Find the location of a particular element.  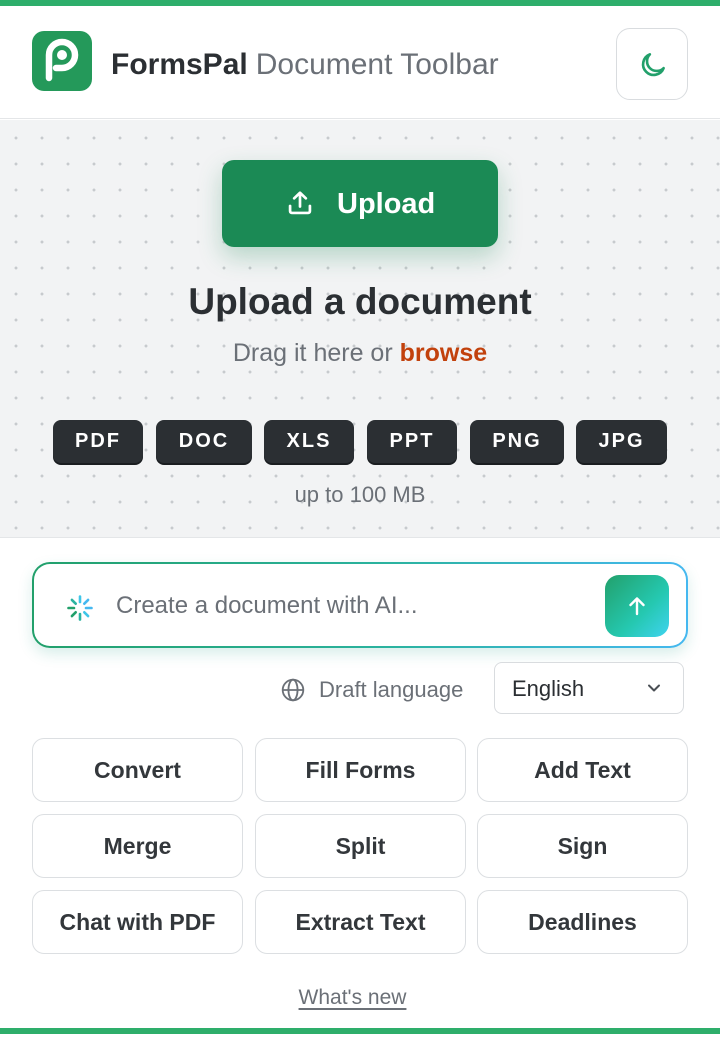

upload-button-label: Upload is located at coordinates (386, 204).